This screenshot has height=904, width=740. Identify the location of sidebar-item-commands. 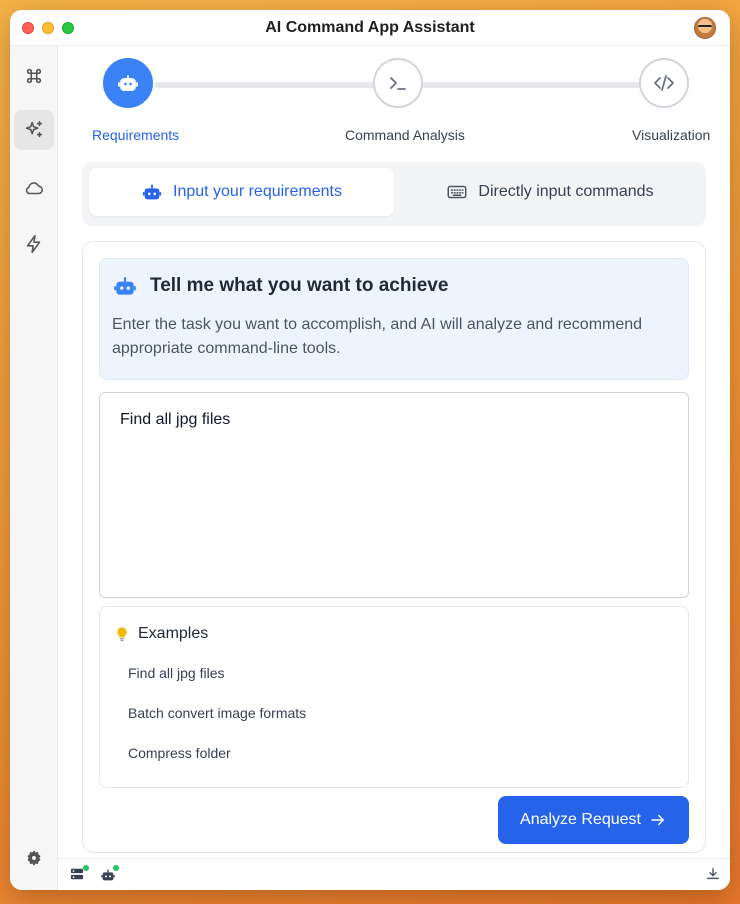
(34, 76).